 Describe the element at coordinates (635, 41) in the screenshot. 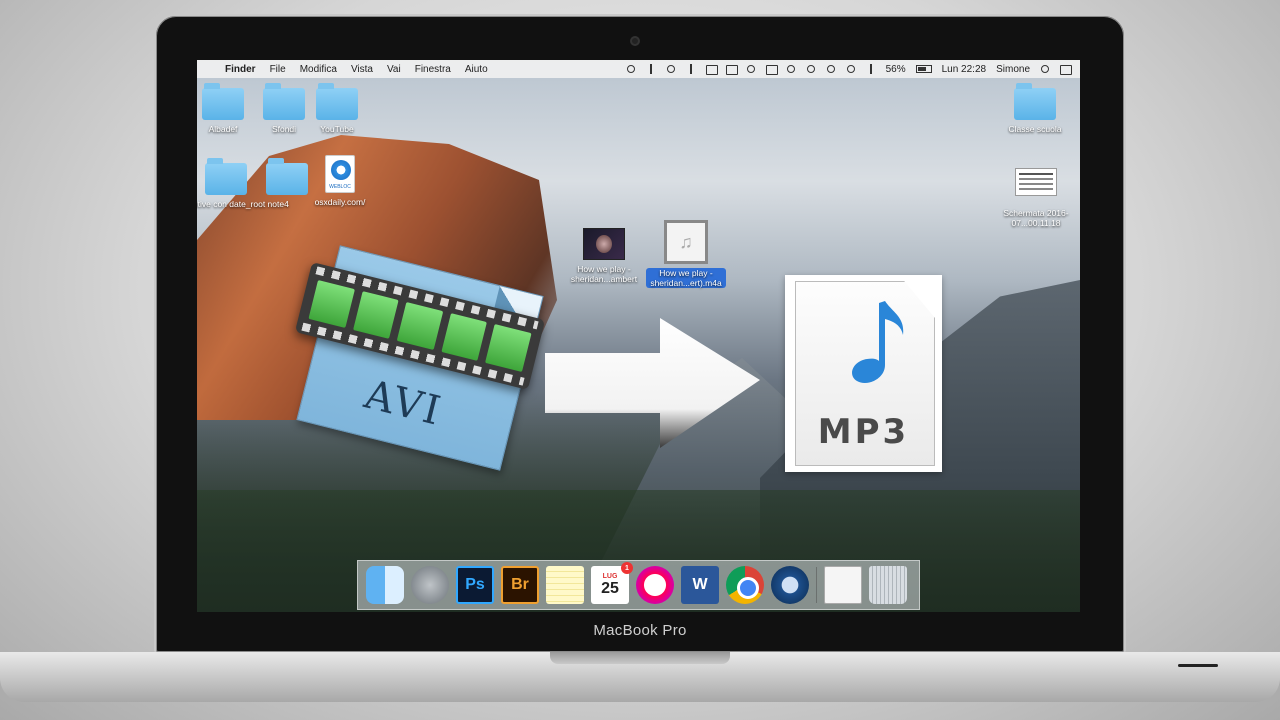

I see `camera` at that location.